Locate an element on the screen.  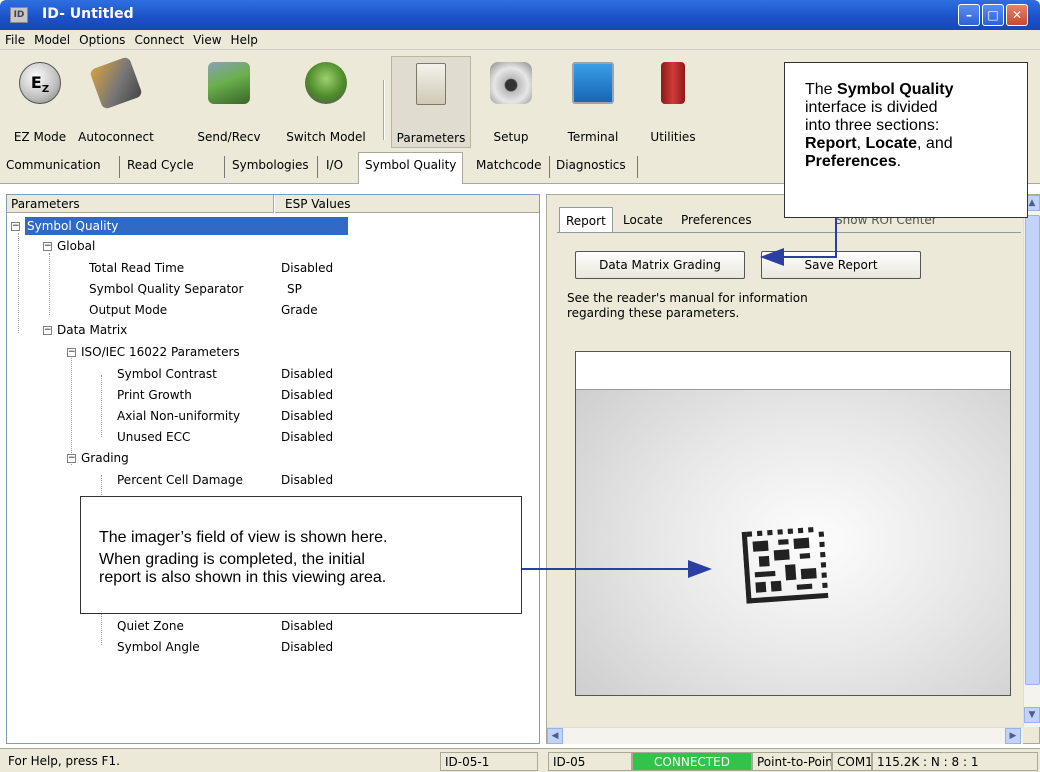
value-print-growth: Disabled is located at coordinates (307, 395).